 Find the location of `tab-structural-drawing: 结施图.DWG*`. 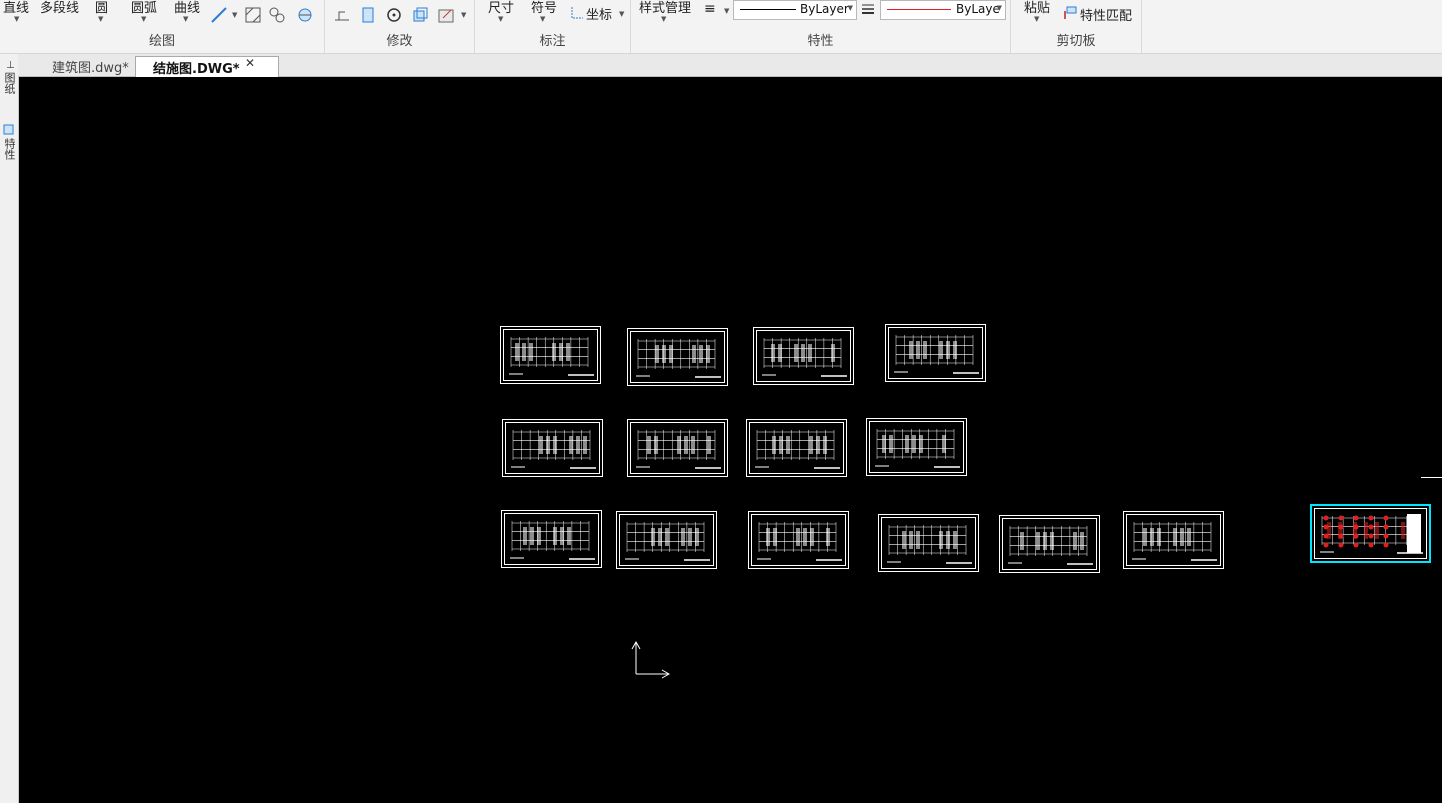

tab-structural-drawing: 结施图.DWG* is located at coordinates (207, 66).